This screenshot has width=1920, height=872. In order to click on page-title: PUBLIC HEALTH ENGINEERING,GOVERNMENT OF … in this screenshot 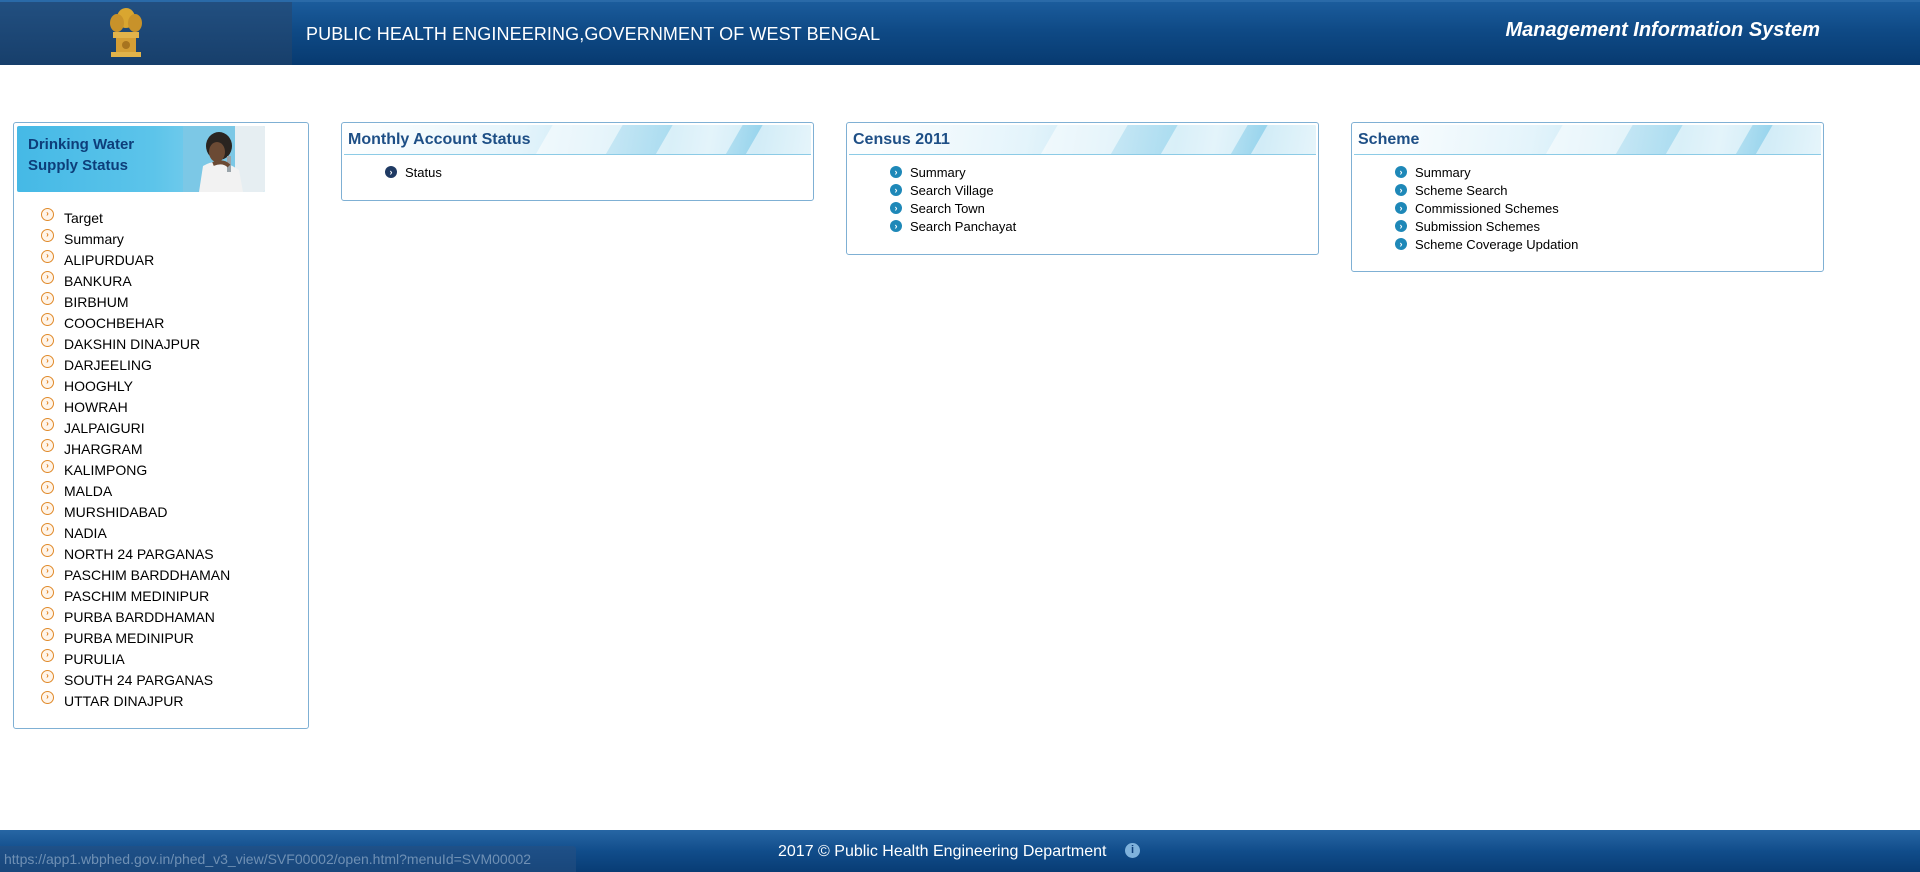, I will do `click(593, 34)`.